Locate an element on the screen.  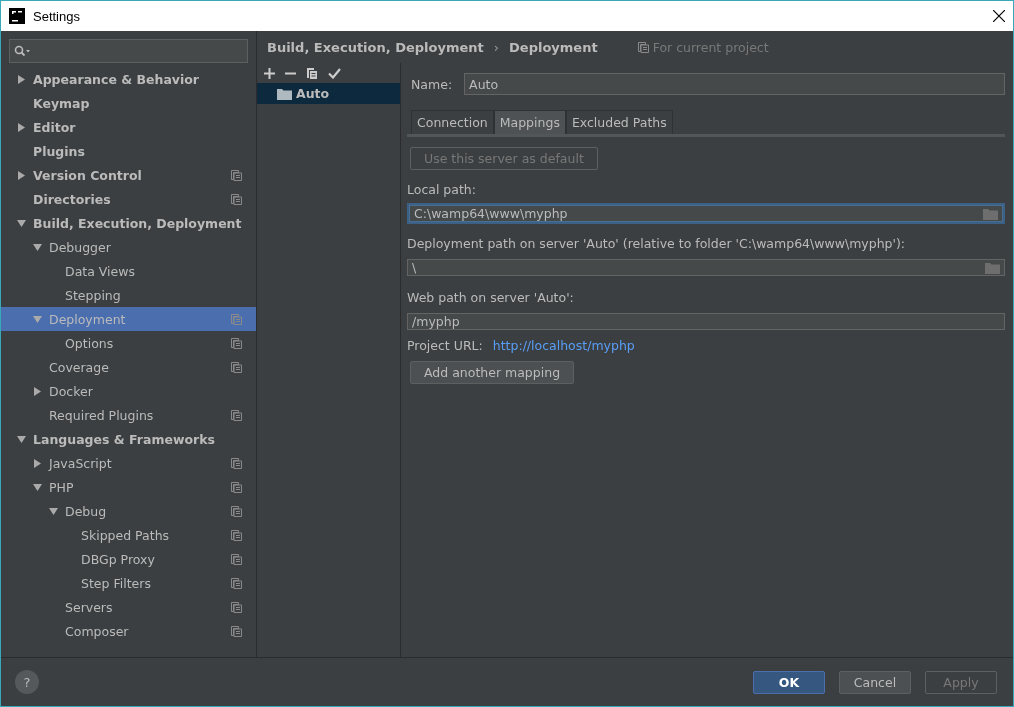
tree-item: Debugger is located at coordinates (128, 247).